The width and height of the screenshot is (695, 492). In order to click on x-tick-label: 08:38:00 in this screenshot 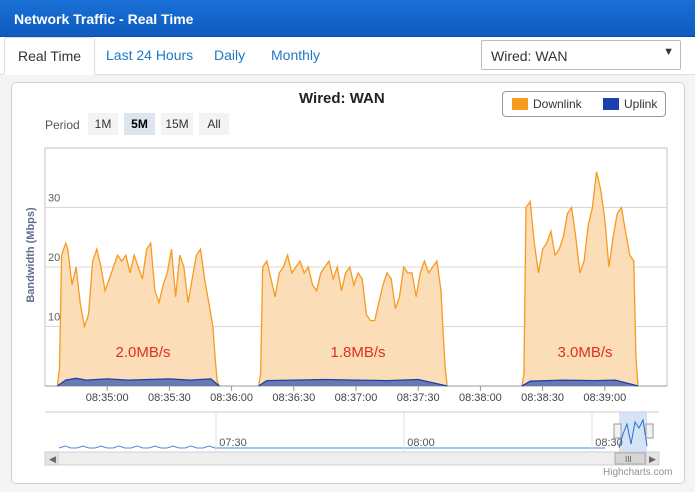, I will do `click(480, 398)`.